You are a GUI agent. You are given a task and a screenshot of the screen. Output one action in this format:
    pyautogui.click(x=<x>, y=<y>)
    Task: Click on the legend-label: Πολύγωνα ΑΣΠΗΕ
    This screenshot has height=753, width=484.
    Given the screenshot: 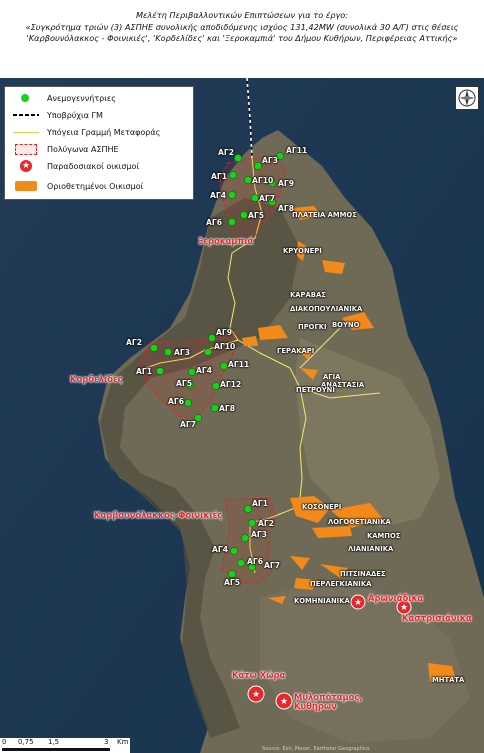 What is the action you would take?
    pyautogui.click(x=83, y=149)
    